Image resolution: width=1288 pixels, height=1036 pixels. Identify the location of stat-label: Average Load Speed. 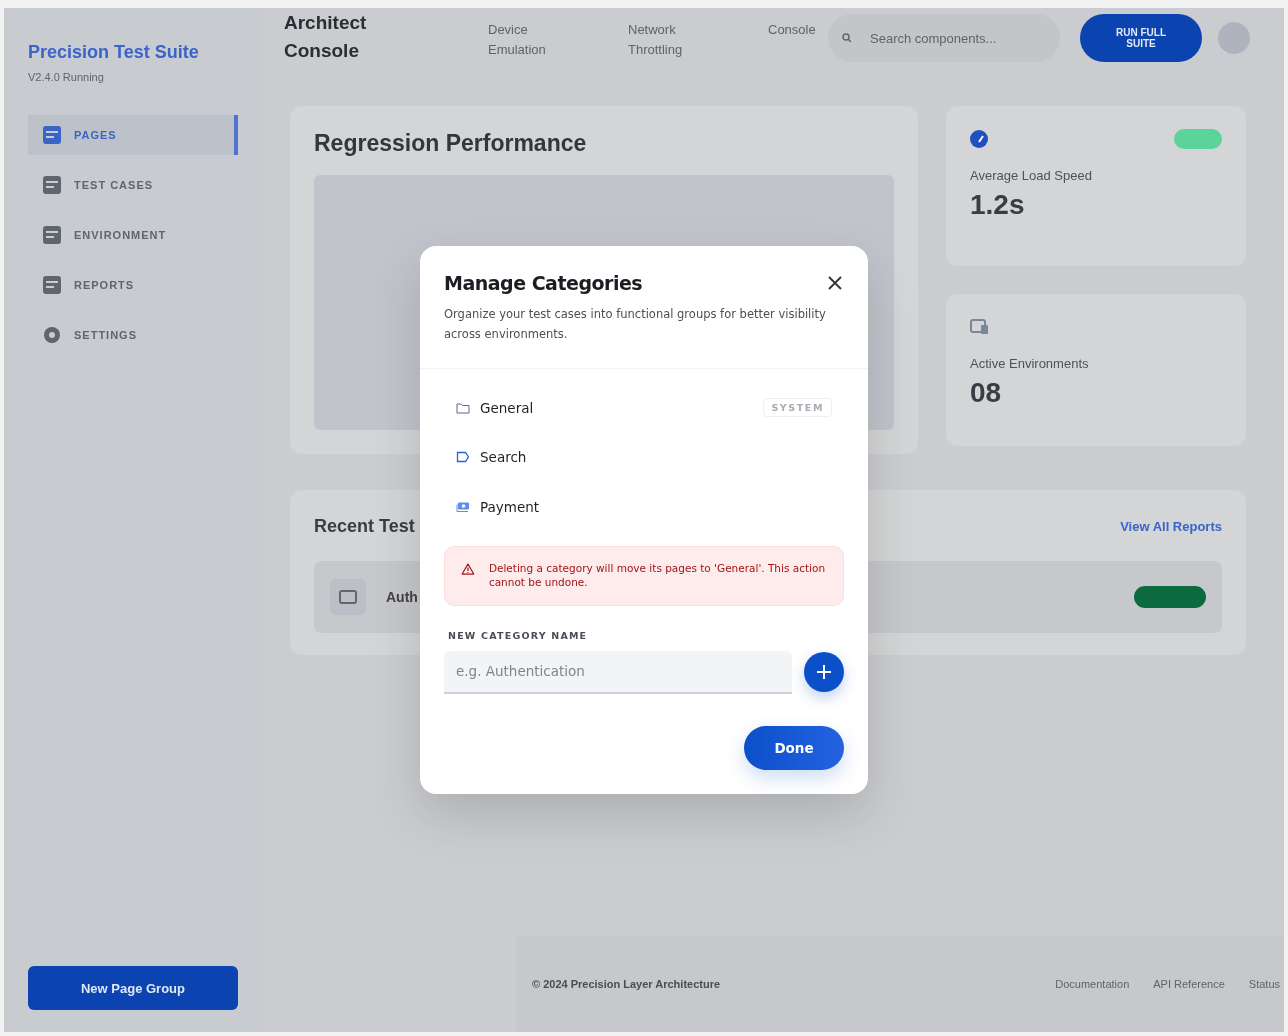
(1031, 175).